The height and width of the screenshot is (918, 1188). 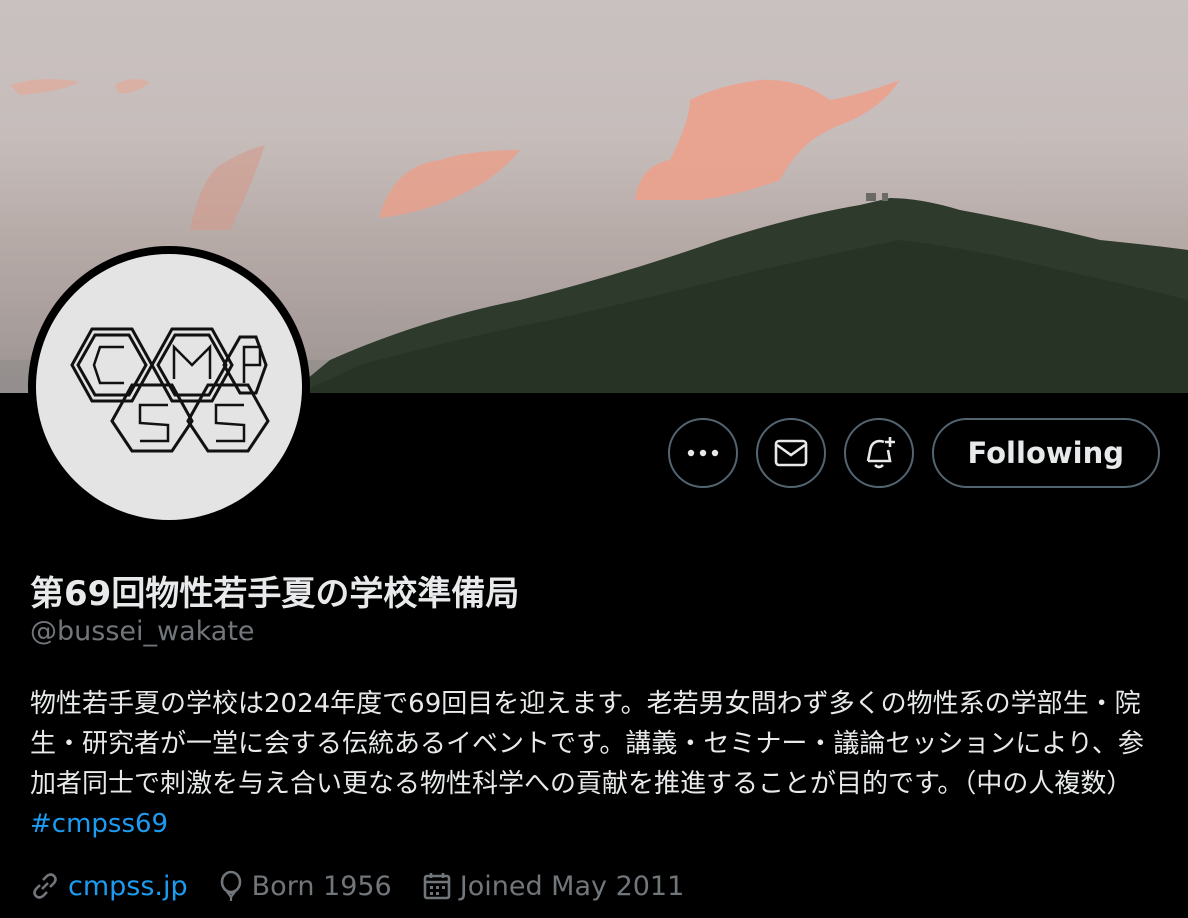 I want to click on joined-item: Joined May 2011, so click(x=553, y=886).